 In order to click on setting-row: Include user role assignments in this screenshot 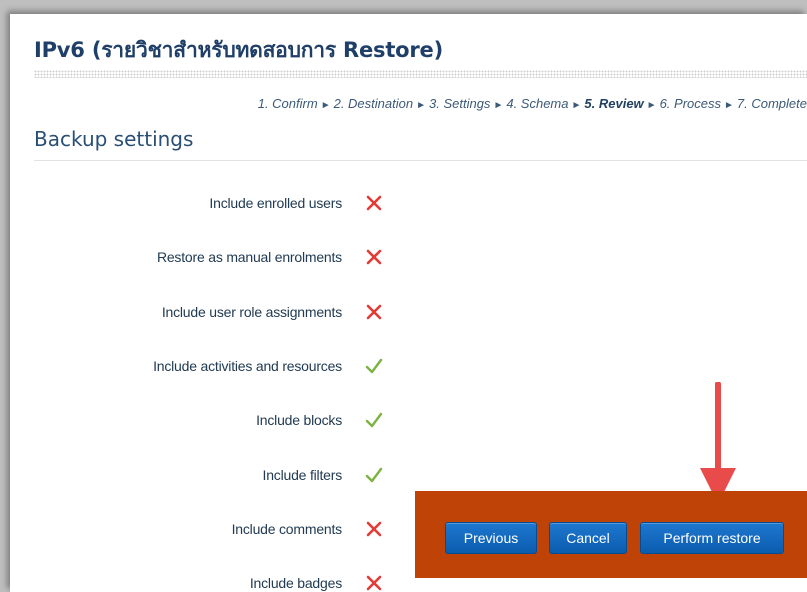, I will do `click(220, 313)`.